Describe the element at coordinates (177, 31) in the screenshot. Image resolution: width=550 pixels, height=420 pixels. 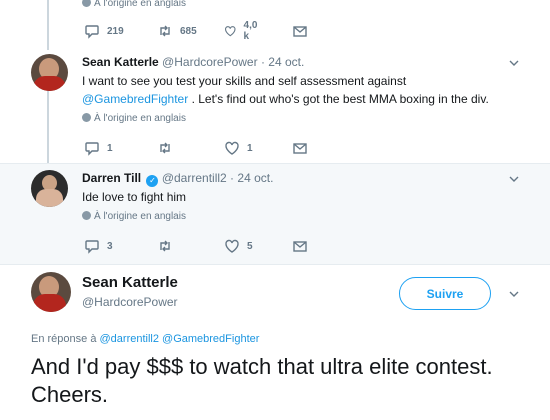
I see `retweet-button: 685` at that location.